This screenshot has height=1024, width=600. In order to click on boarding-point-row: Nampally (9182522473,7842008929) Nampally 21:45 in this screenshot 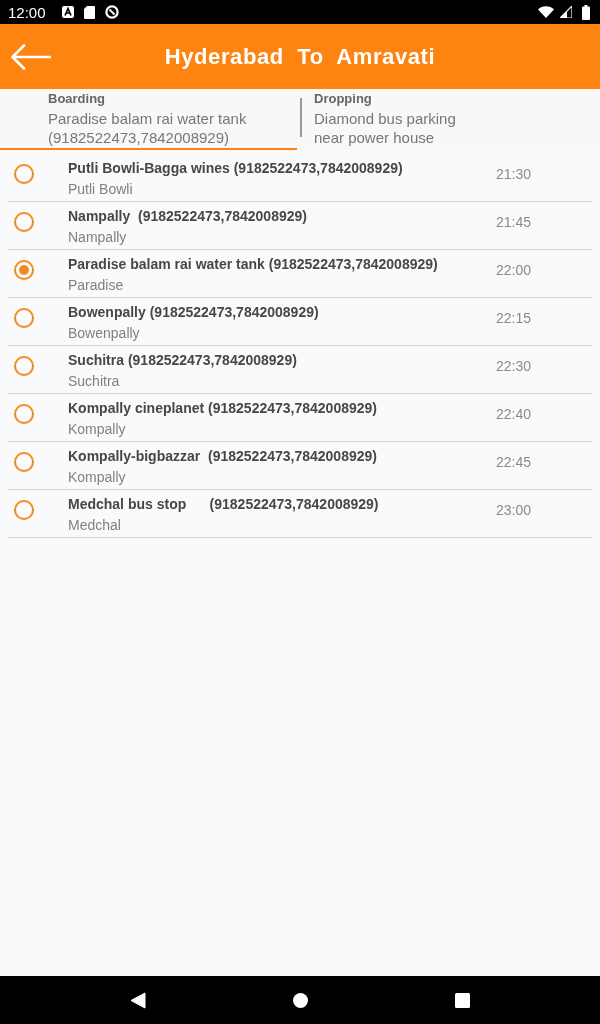, I will do `click(300, 226)`.